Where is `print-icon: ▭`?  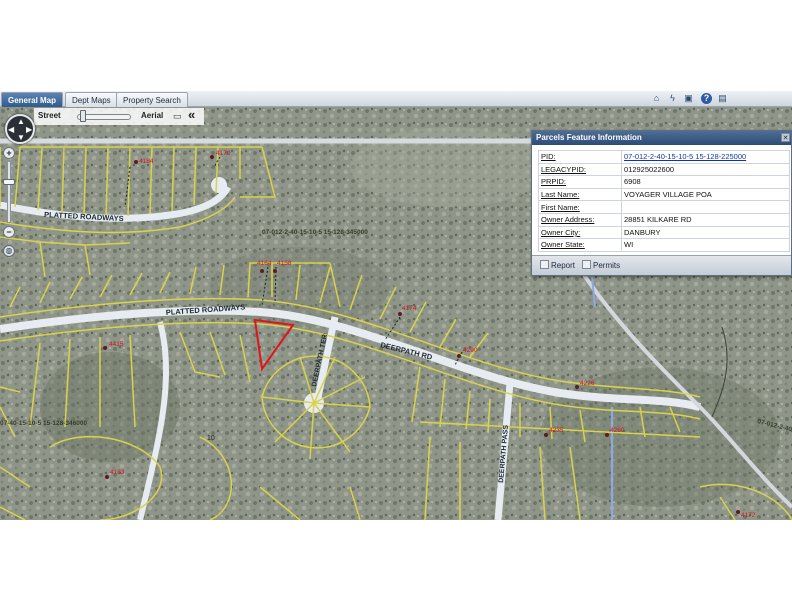
print-icon: ▭ is located at coordinates (177, 116).